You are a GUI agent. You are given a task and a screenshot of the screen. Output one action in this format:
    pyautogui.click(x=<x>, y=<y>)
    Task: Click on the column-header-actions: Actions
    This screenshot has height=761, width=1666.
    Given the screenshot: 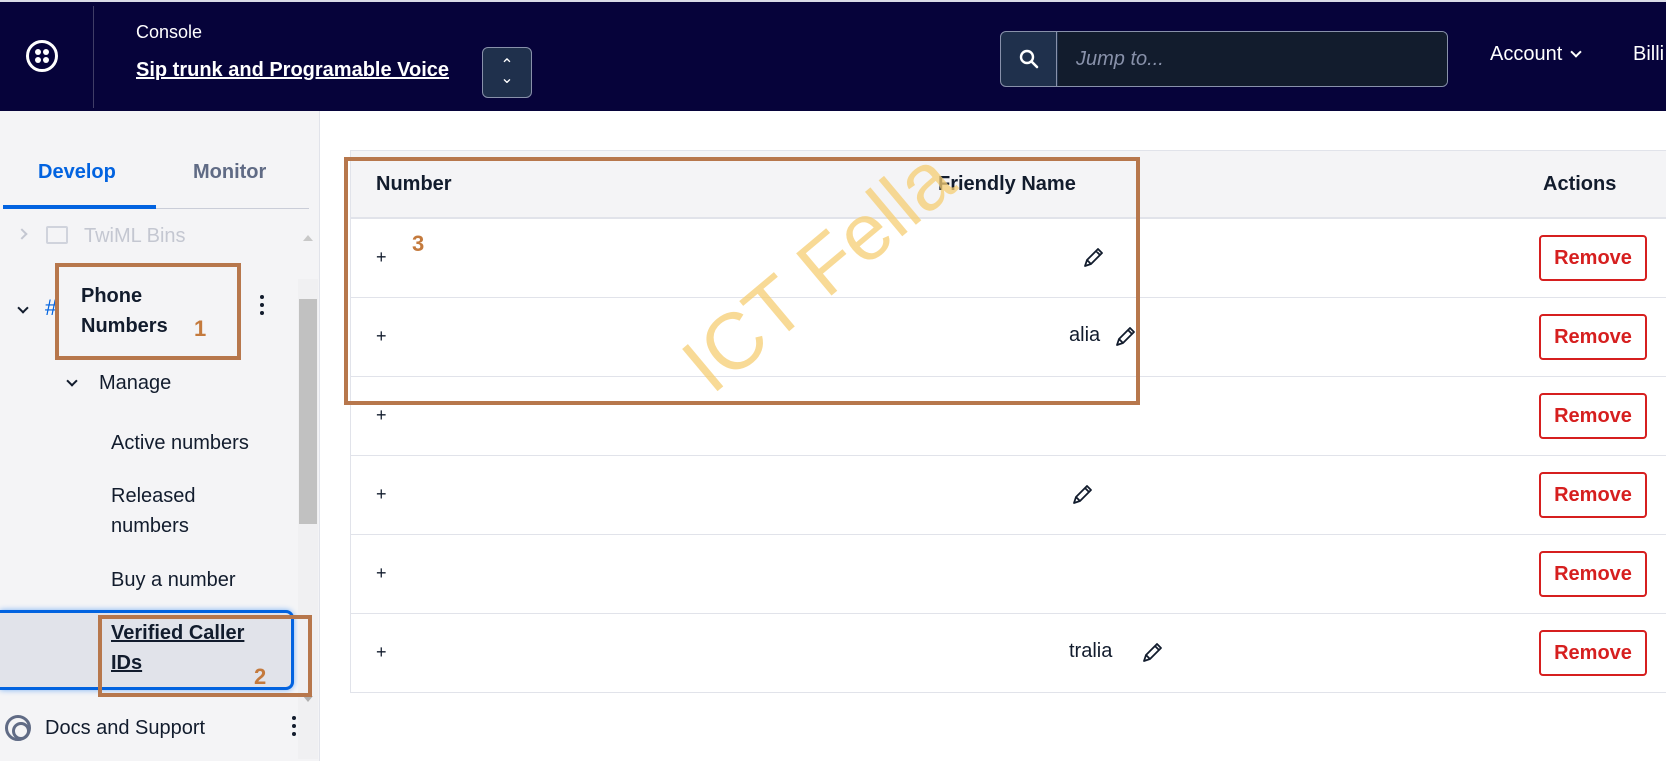 What is the action you would take?
    pyautogui.click(x=1580, y=184)
    